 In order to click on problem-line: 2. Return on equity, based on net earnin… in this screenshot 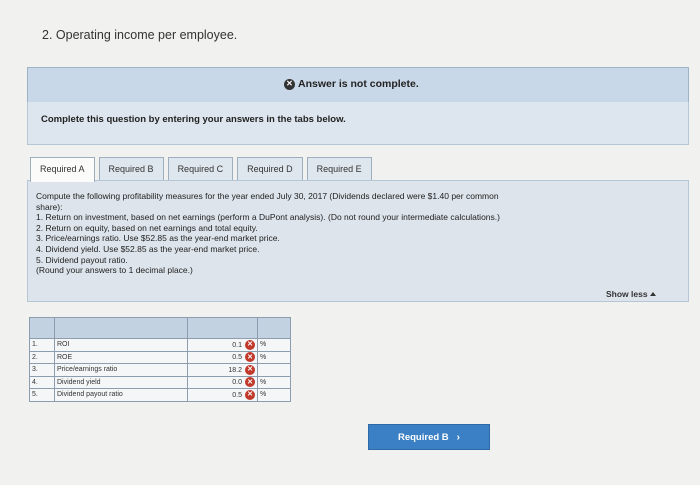, I will do `click(147, 227)`.